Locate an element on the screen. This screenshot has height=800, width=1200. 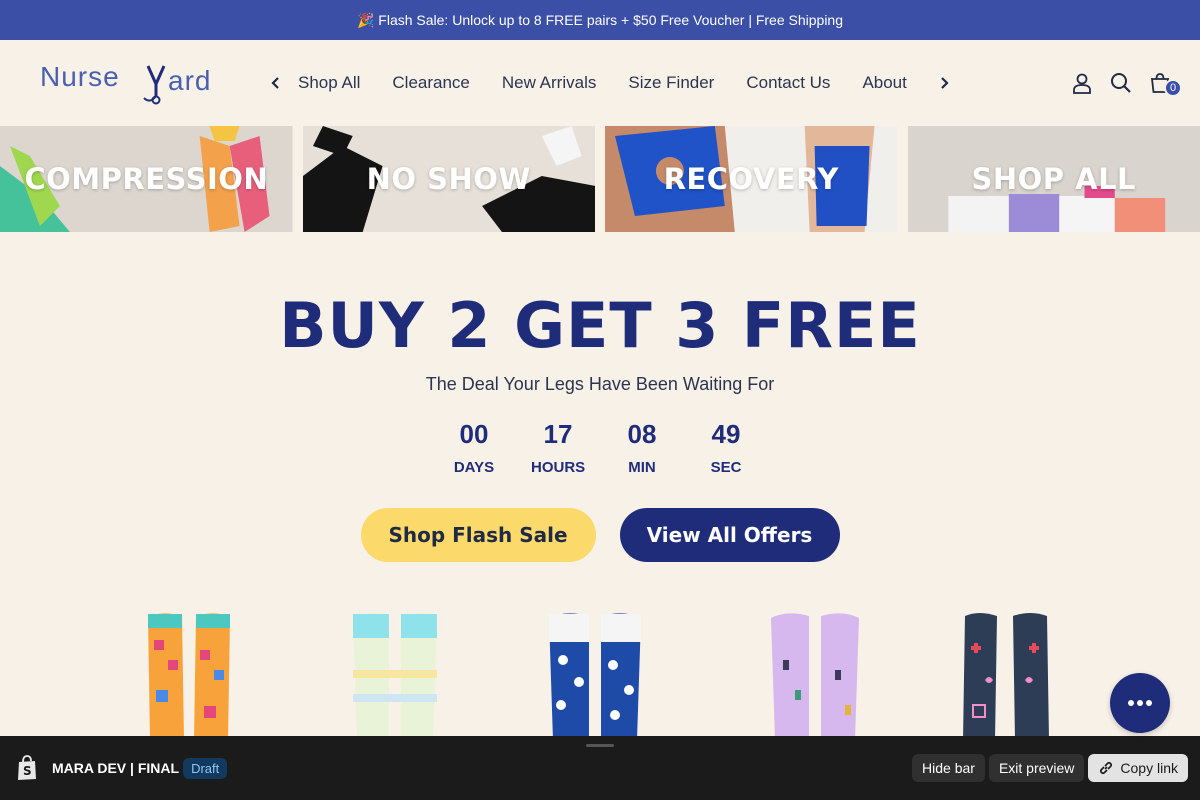
category-compression-label: COMPRESSION is located at coordinates (146, 179).